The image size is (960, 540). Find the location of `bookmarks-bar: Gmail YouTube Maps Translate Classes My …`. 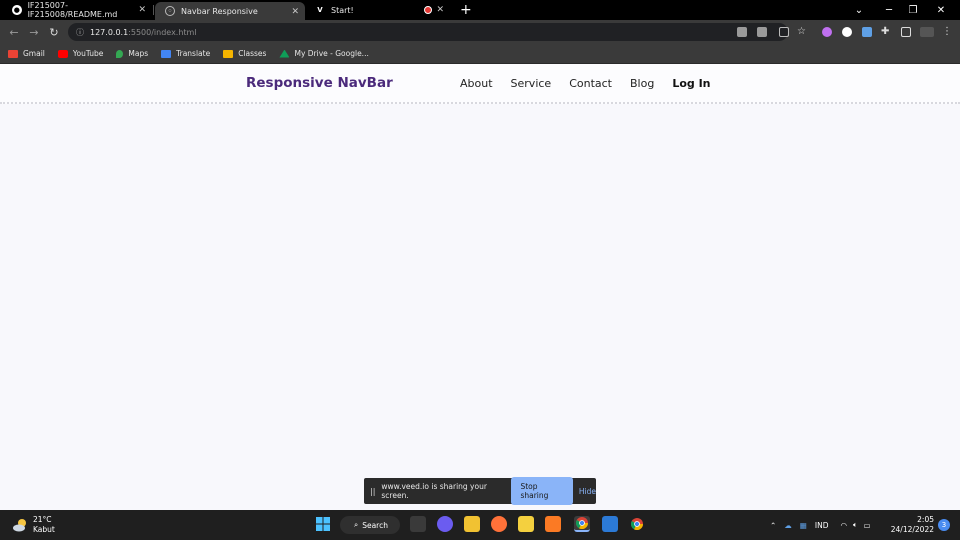

bookmarks-bar: Gmail YouTube Maps Translate Classes My … is located at coordinates (480, 54).